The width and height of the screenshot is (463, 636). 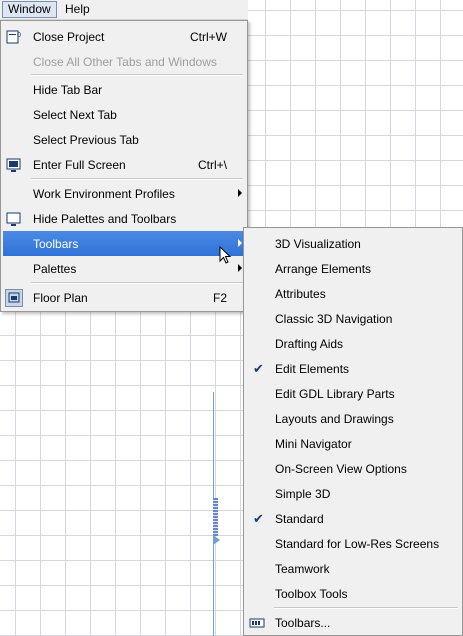 What do you see at coordinates (353, 493) in the screenshot?
I see `toolbar-item-simple-3d: Simple 3D` at bounding box center [353, 493].